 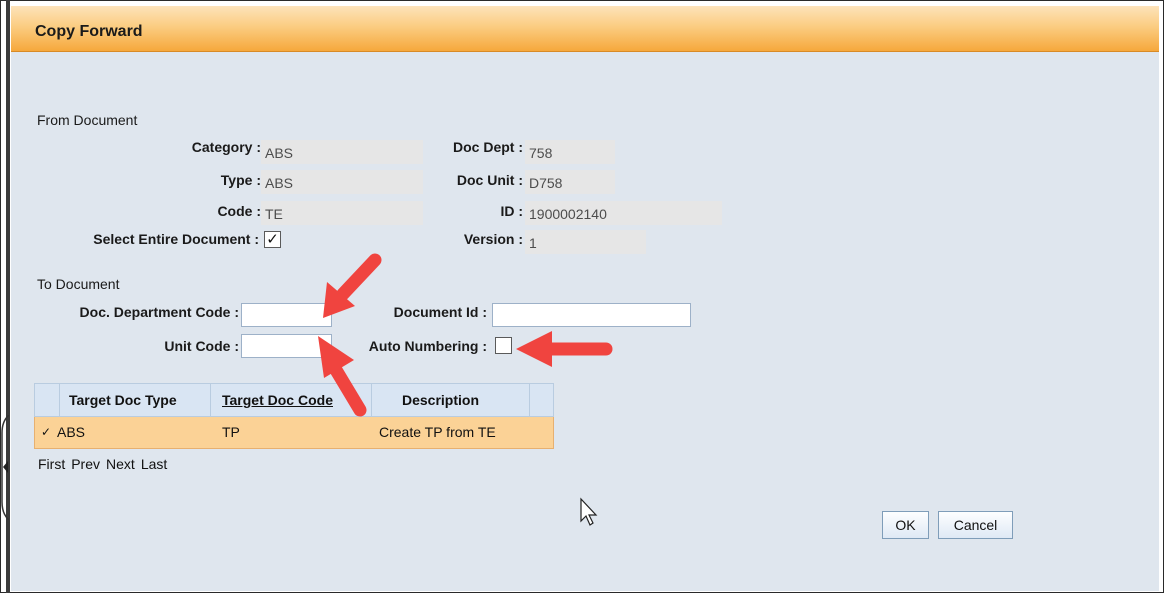 I want to click on doc-unit-label: Doc Unit :, so click(x=489, y=180).